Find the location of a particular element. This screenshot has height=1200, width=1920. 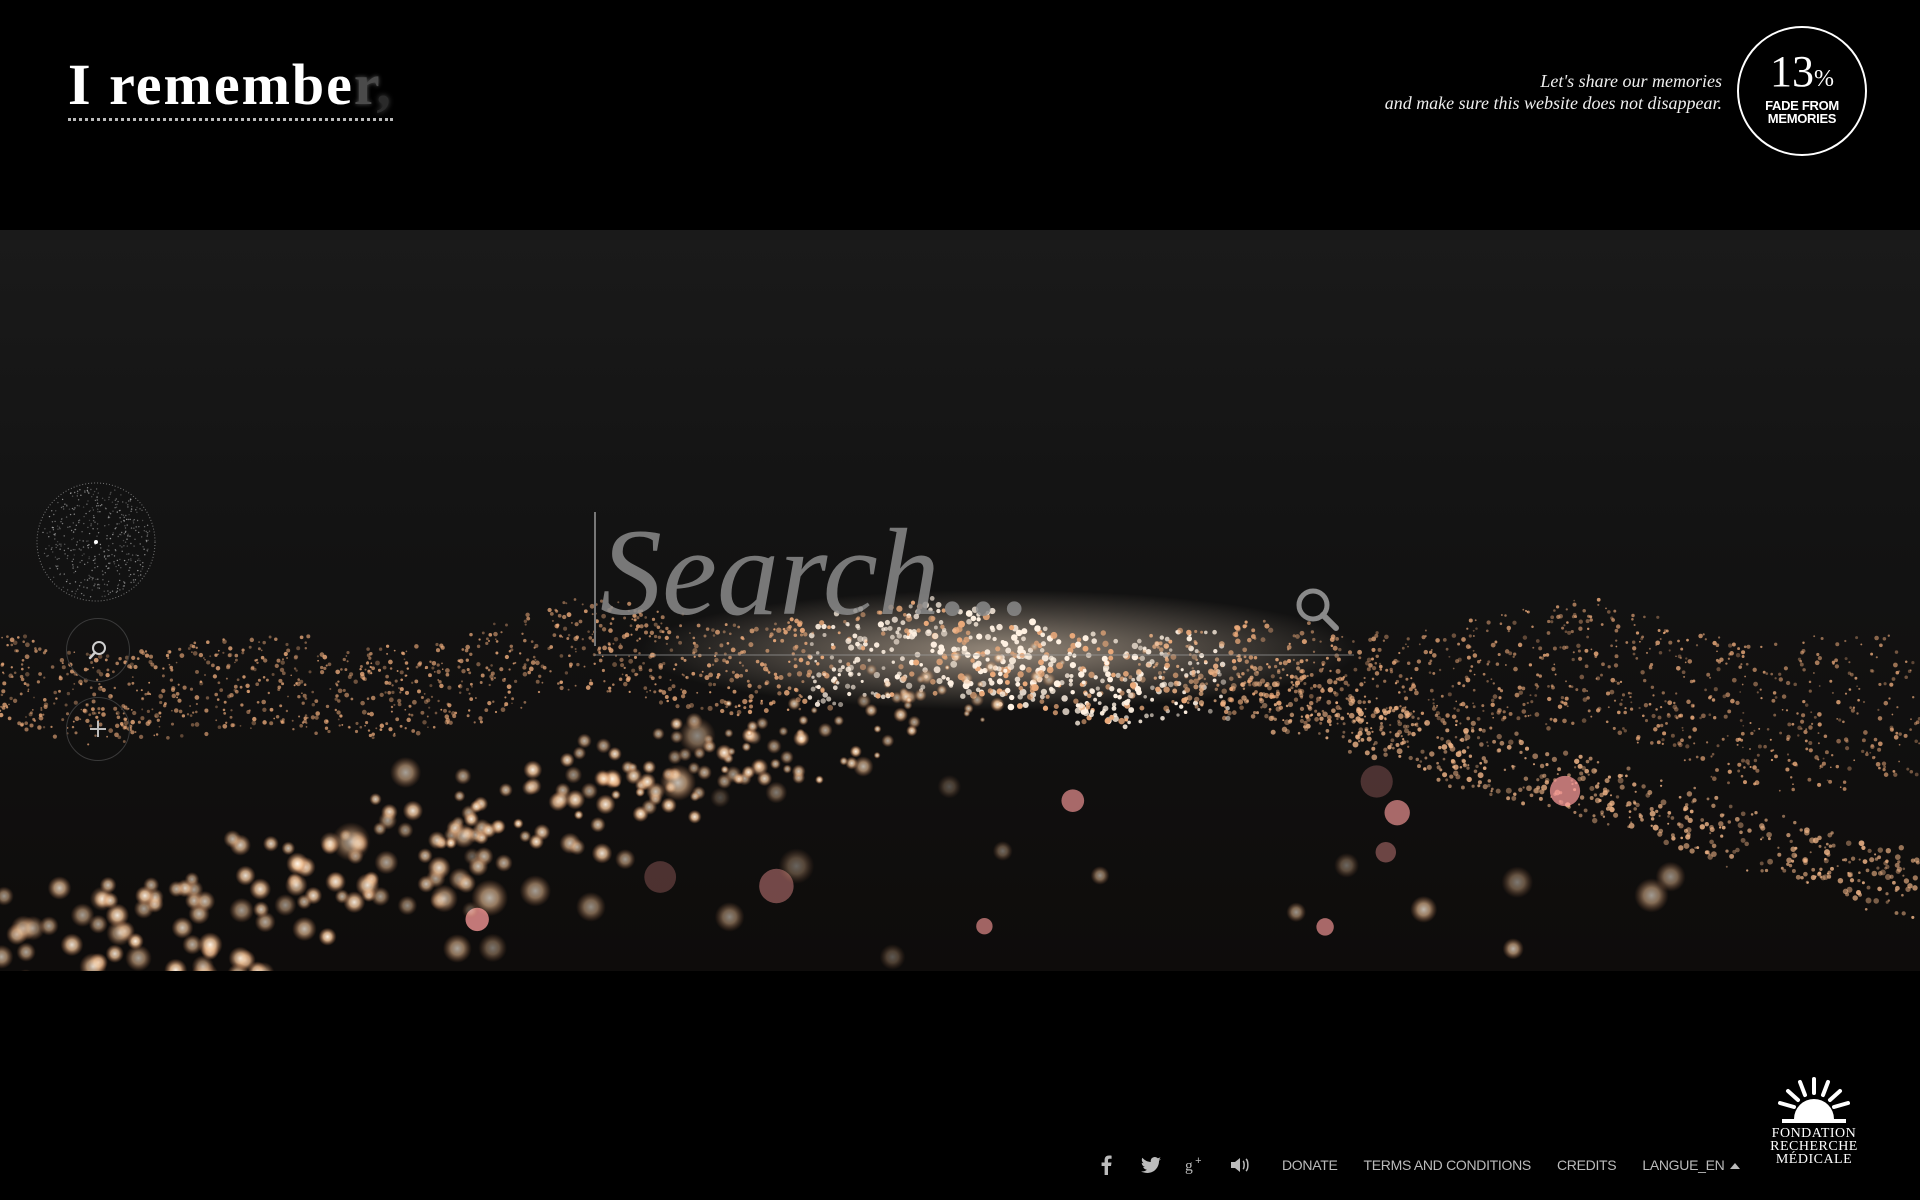

sound-toggle is located at coordinates (1241, 1165).